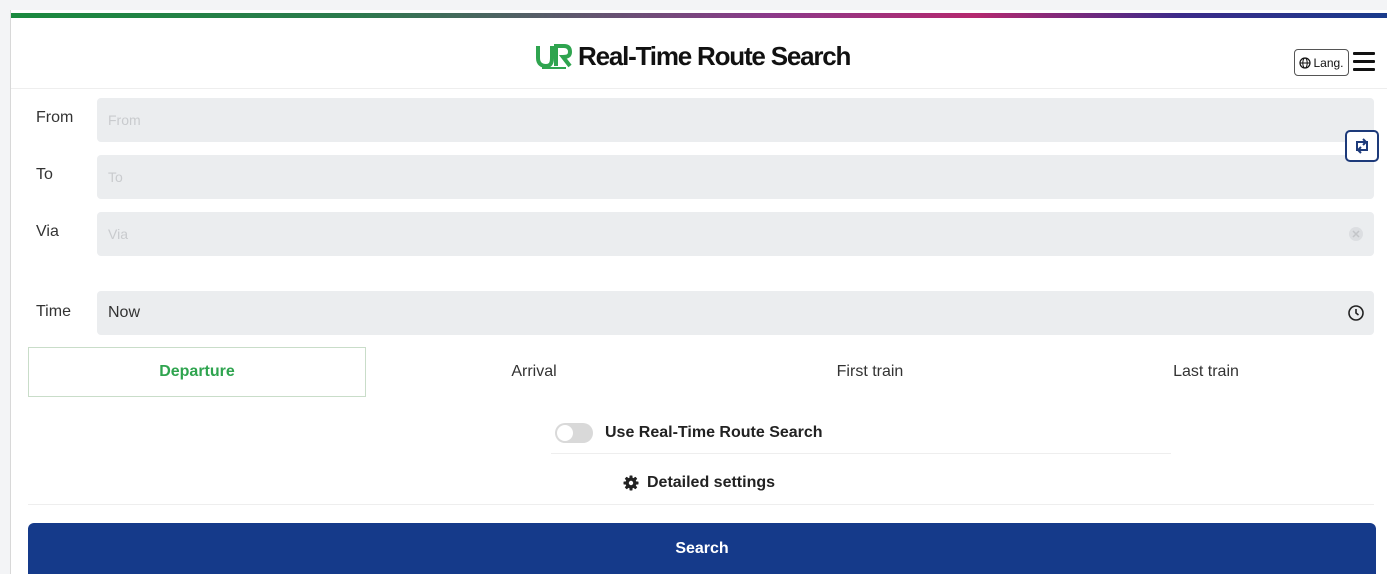 The height and width of the screenshot is (574, 1387). Describe the element at coordinates (1356, 234) in the screenshot. I see `clear-icon` at that location.